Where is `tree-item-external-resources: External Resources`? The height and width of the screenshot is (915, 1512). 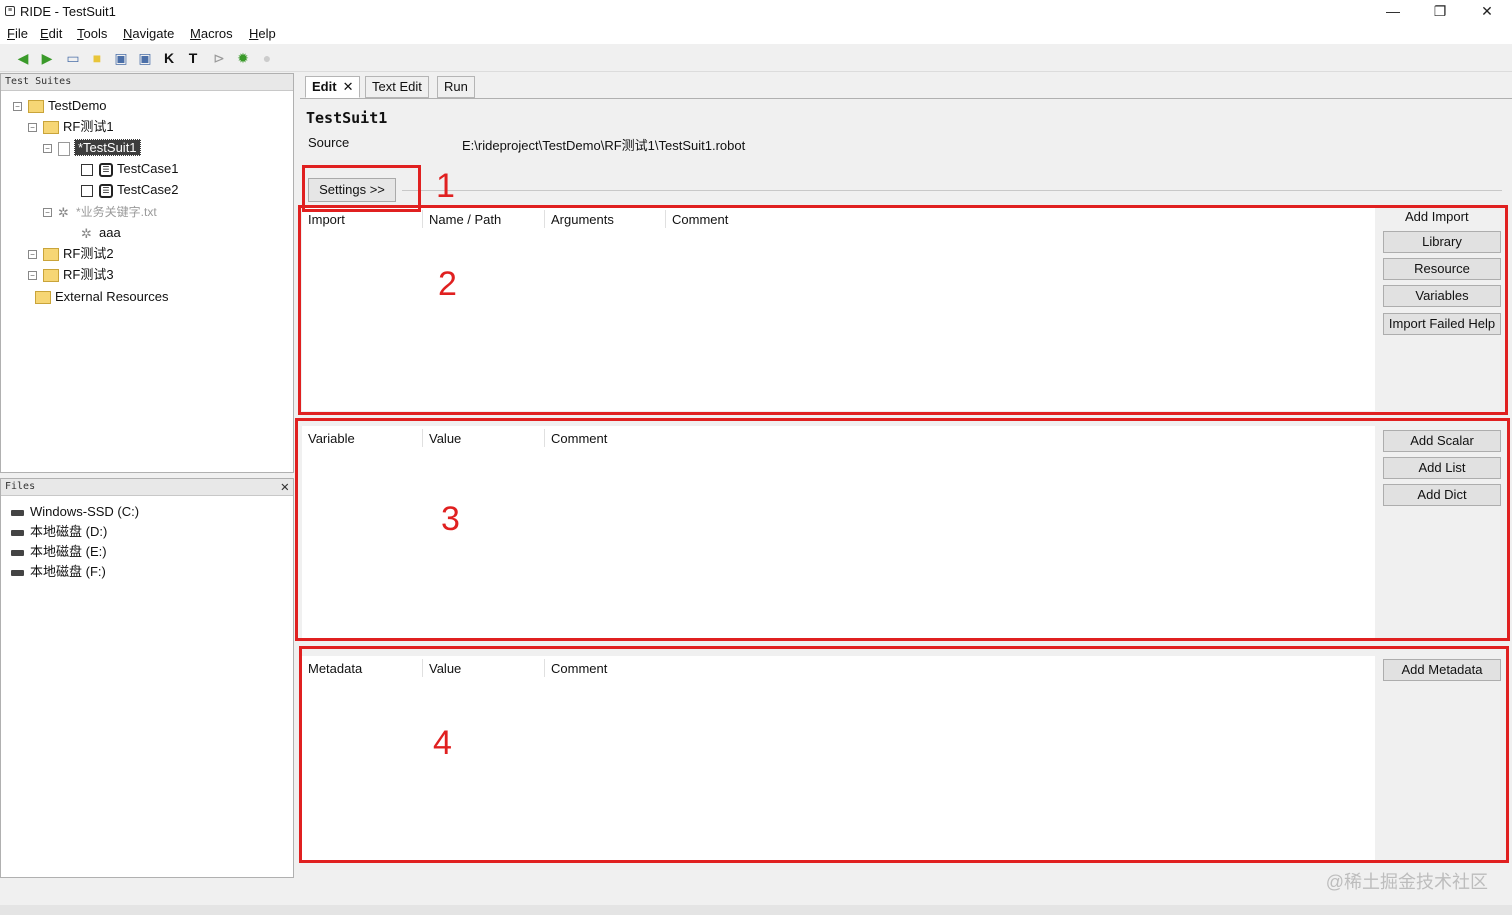 tree-item-external-resources: External Resources is located at coordinates (101, 297).